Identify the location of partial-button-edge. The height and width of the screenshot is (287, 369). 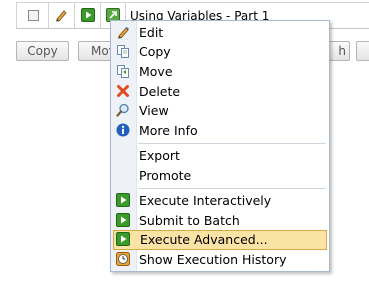
(362, 51).